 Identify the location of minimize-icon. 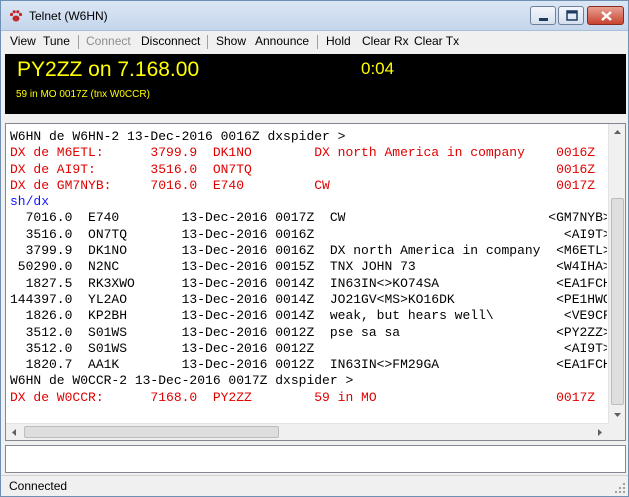
(543, 19).